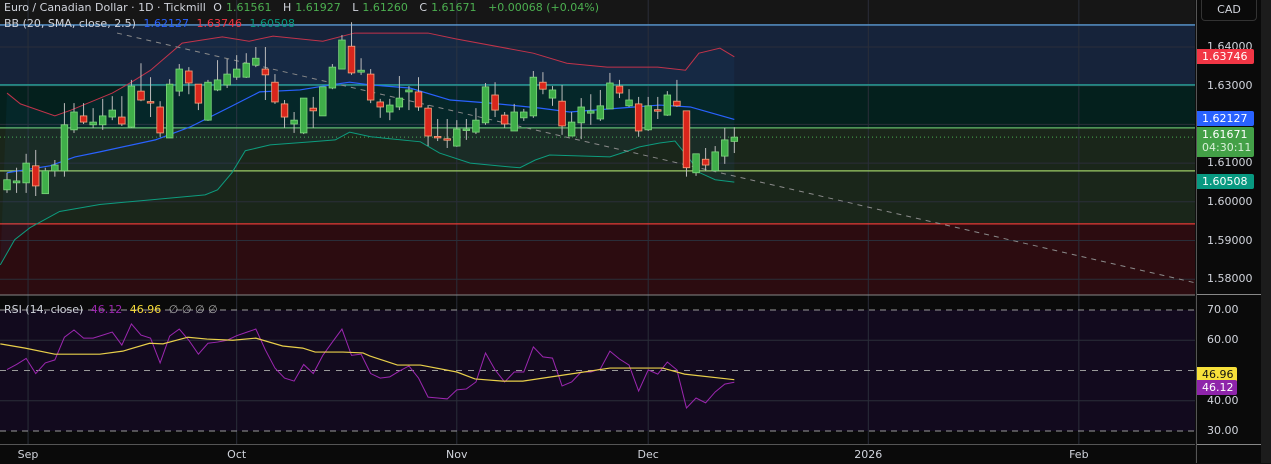  I want to click on rsi-legend: RSI (14, close) 46.12 46.96 ∅ ∅ ∅ ∅, so click(113, 309).